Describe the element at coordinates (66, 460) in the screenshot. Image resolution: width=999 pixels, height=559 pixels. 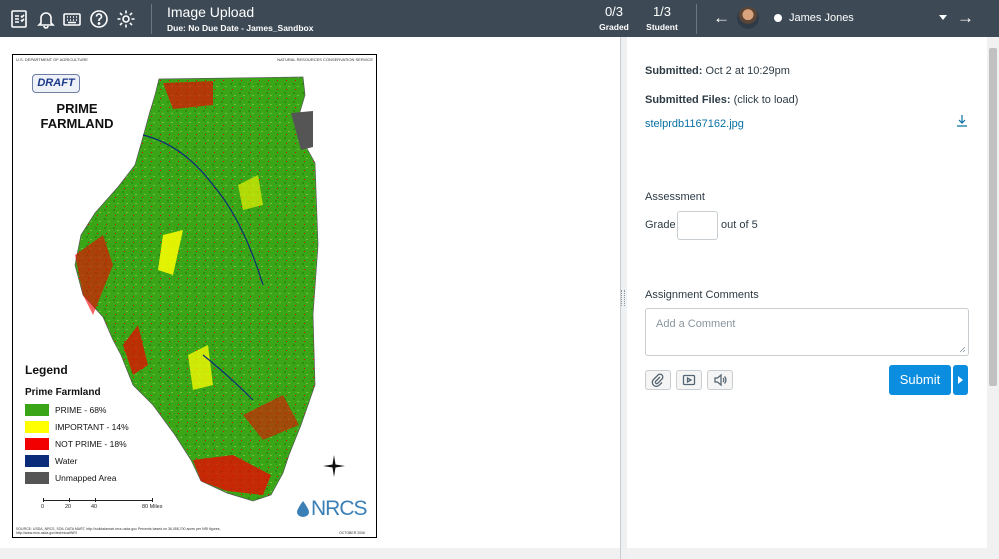
I see `legend-label: Water` at that location.